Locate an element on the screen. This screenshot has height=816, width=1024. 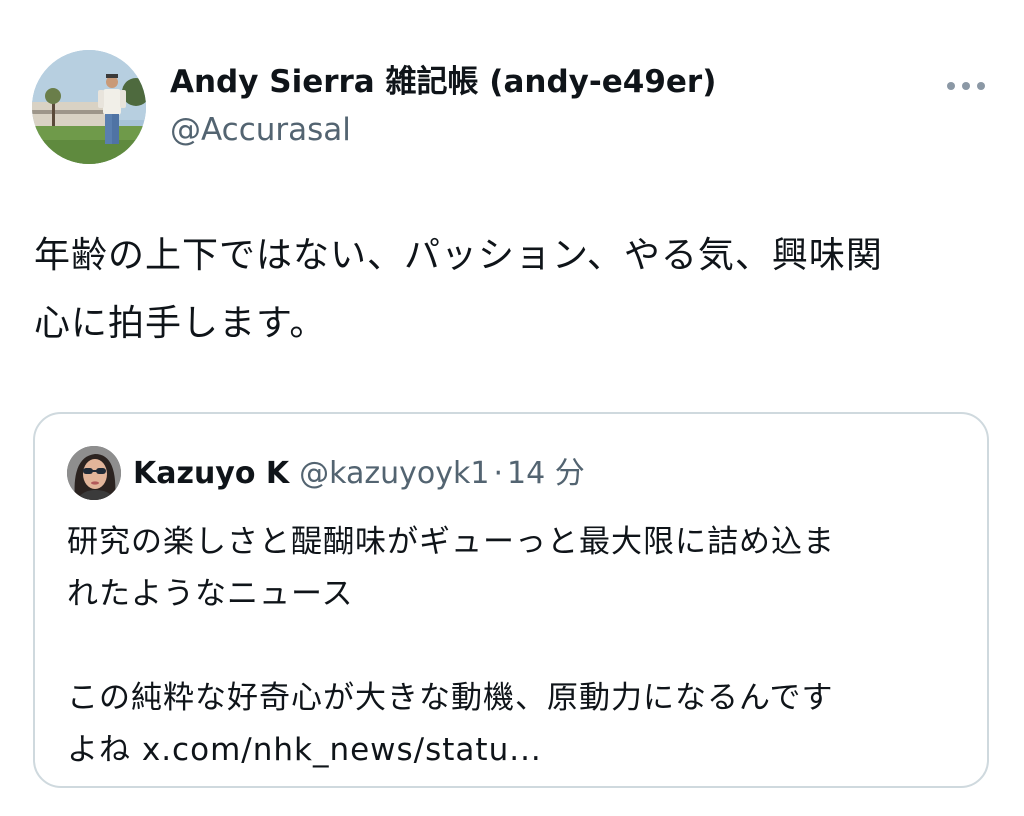
more-options-button is located at coordinates (966, 86).